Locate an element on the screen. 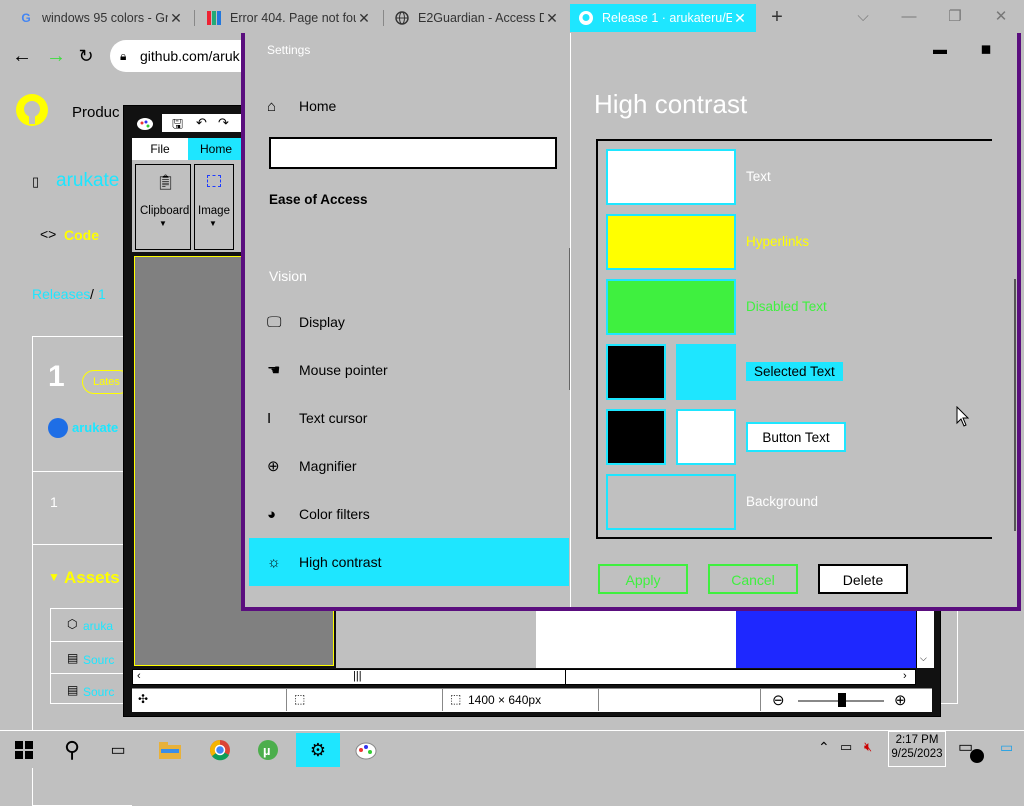 This screenshot has width=1024, height=806. tab-code: Code is located at coordinates (81, 235).